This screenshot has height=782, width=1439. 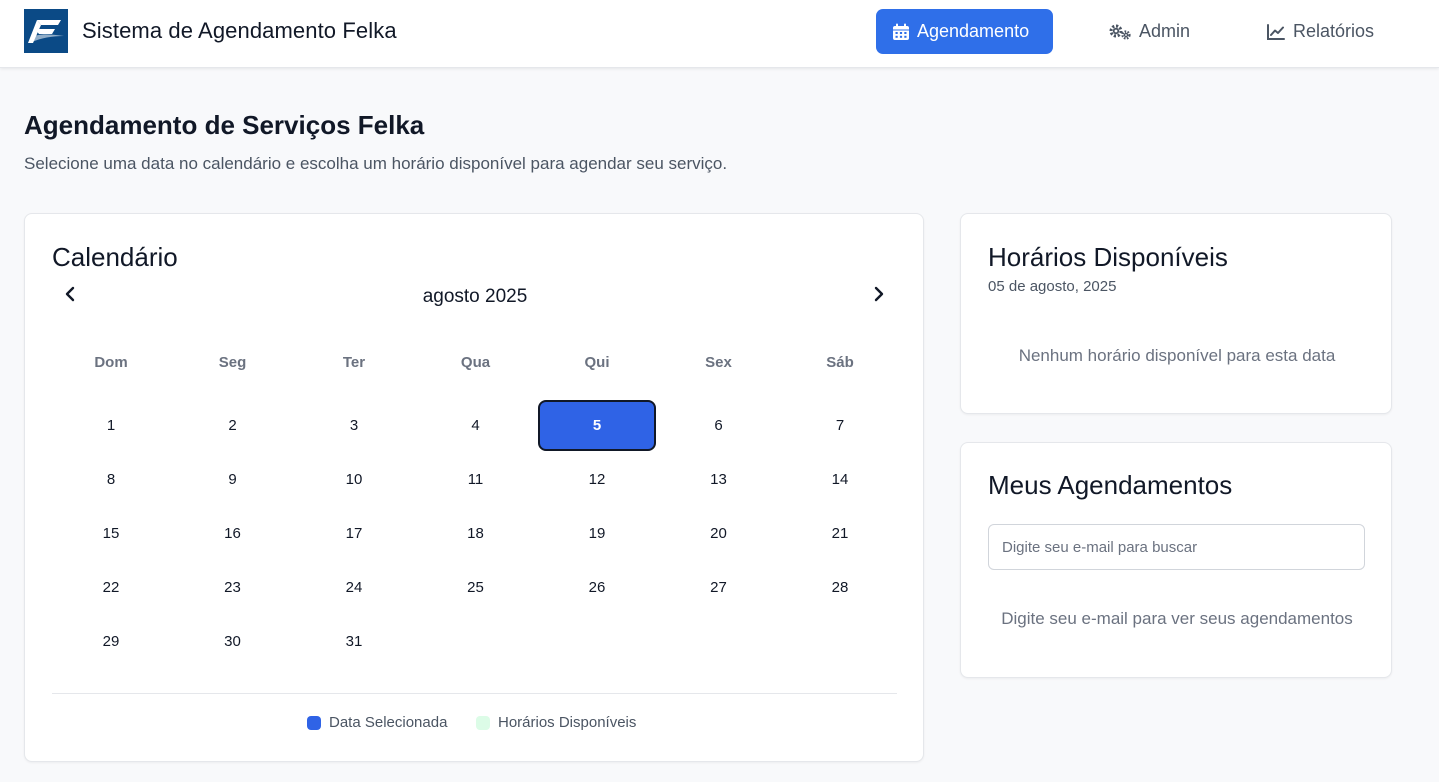 What do you see at coordinates (1276, 32) in the screenshot?
I see `line-chart-icon` at bounding box center [1276, 32].